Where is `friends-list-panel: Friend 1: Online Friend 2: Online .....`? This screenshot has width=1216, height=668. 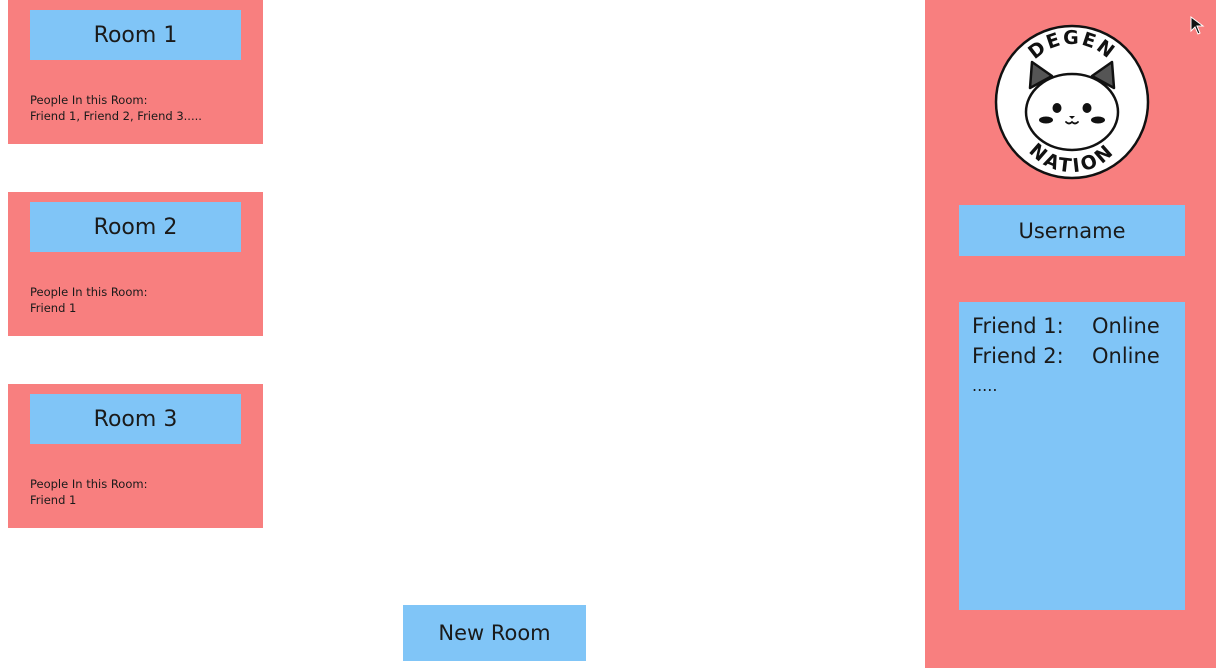 friends-list-panel: Friend 1: Online Friend 2: Online ..... is located at coordinates (1072, 456).